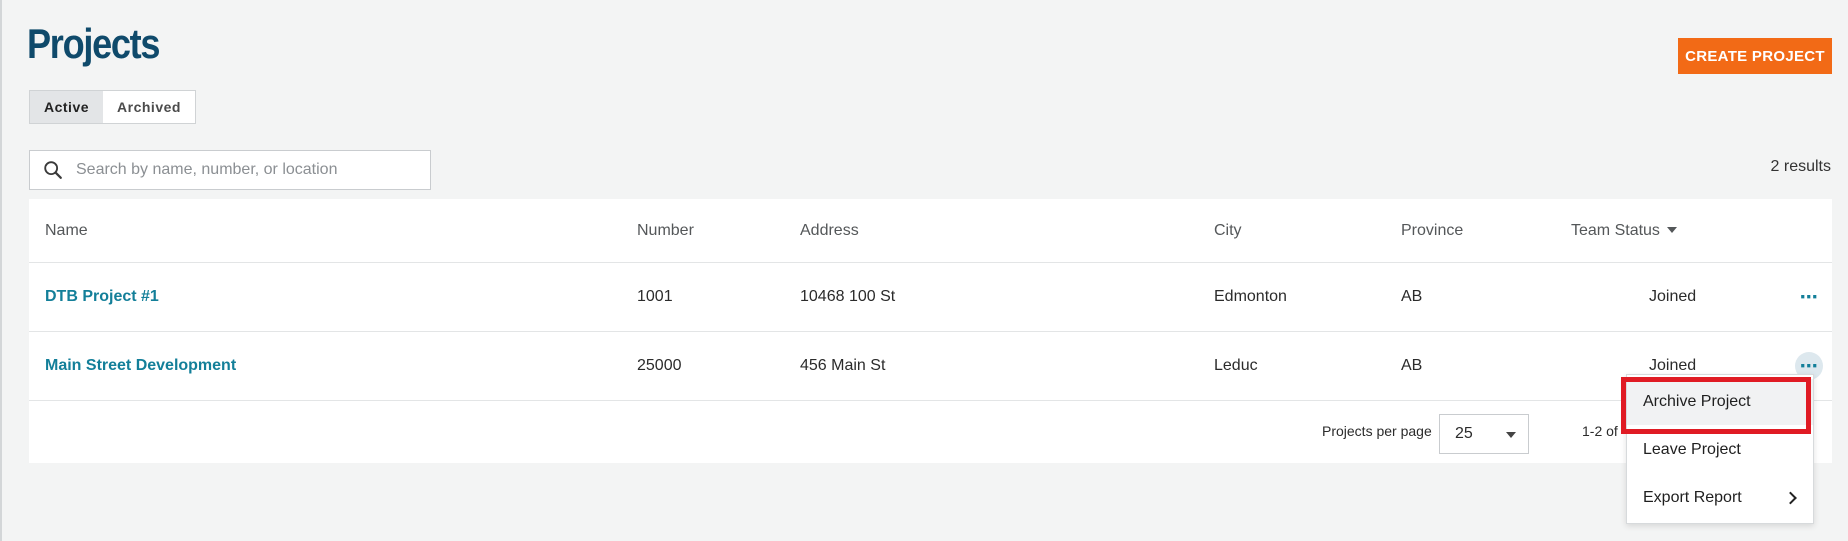  I want to click on column-header-city: City, so click(1228, 231).